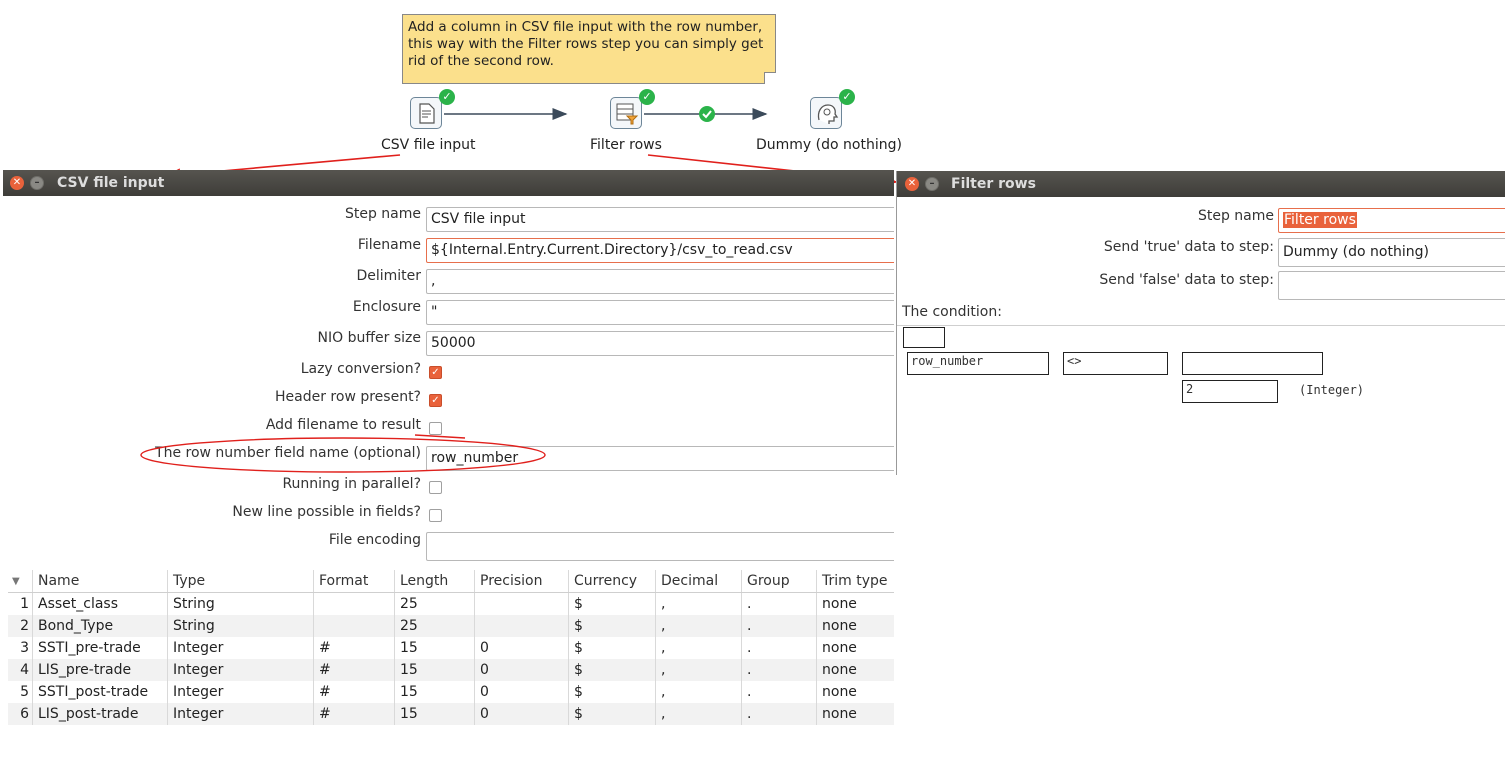 This screenshot has height=757, width=1505. What do you see at coordinates (626, 113) in the screenshot?
I see `filter-rows-icon` at bounding box center [626, 113].